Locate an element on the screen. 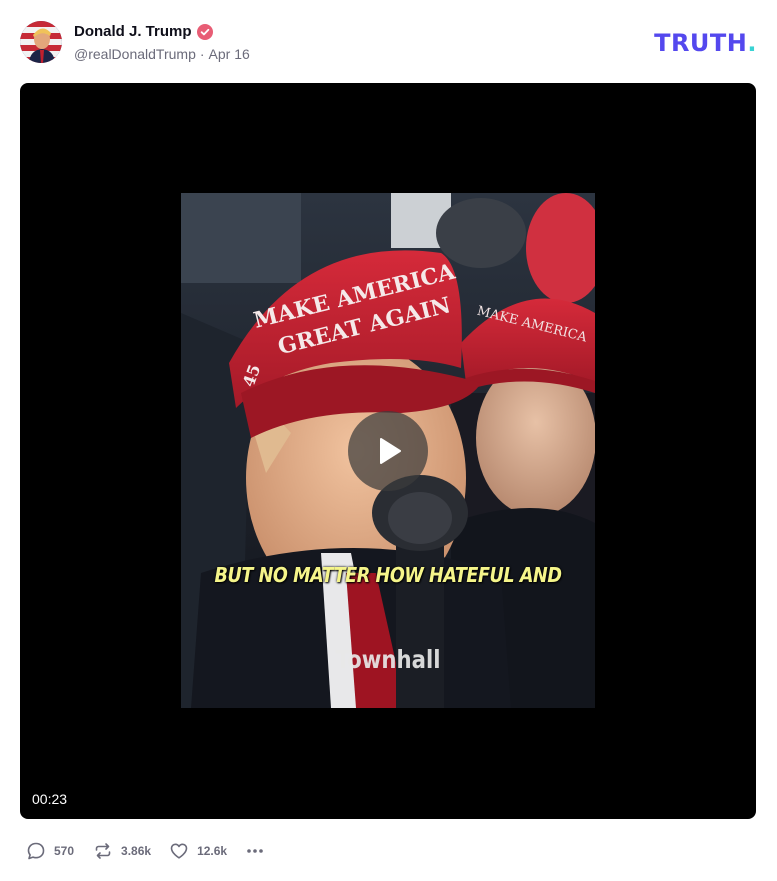 The width and height of the screenshot is (777, 881). more-options-button is located at coordinates (255, 851).